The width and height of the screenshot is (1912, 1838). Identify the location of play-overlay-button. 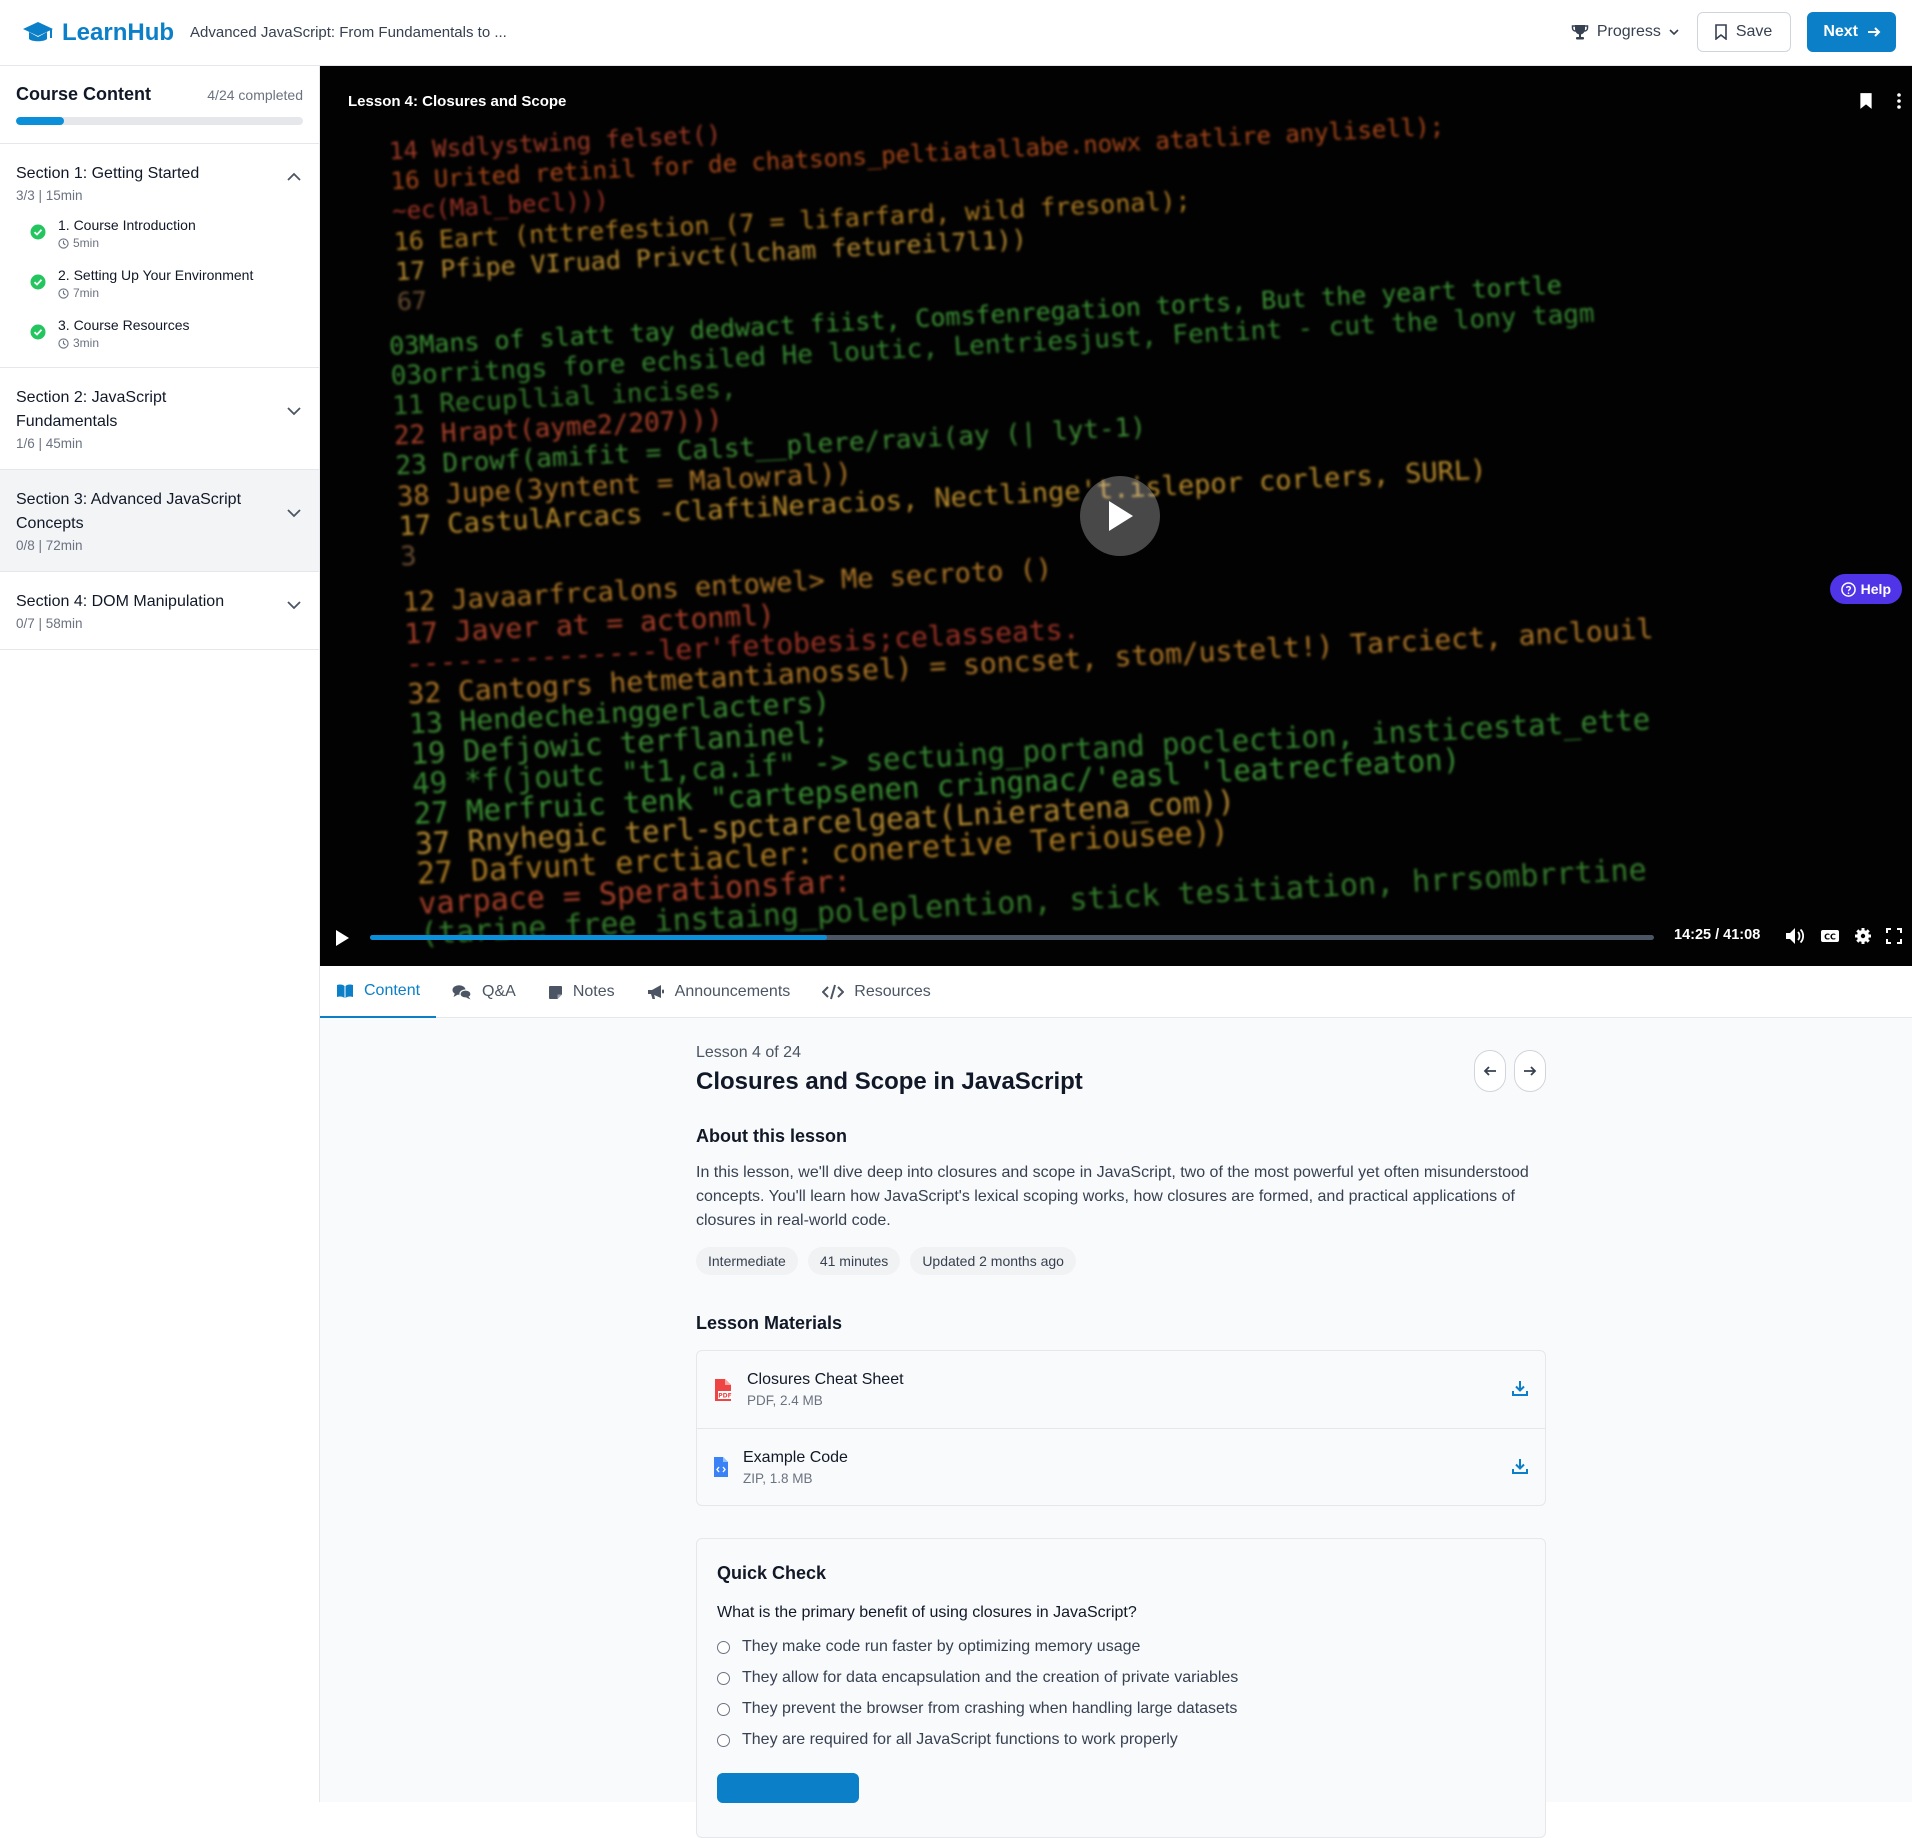
(1120, 516).